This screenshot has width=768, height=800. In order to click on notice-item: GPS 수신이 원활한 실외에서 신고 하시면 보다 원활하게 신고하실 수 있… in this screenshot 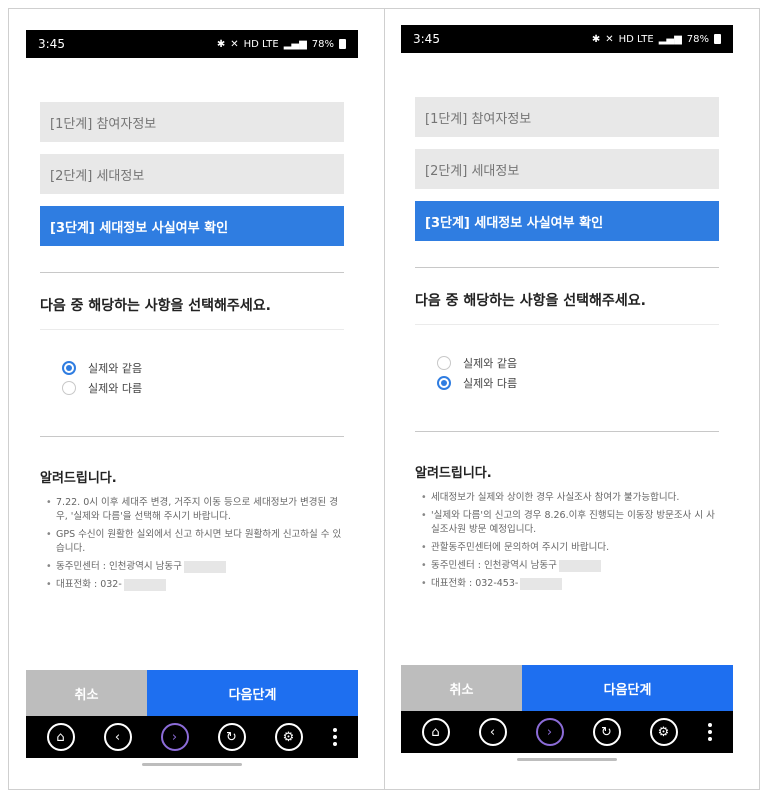, I will do `click(195, 542)`.